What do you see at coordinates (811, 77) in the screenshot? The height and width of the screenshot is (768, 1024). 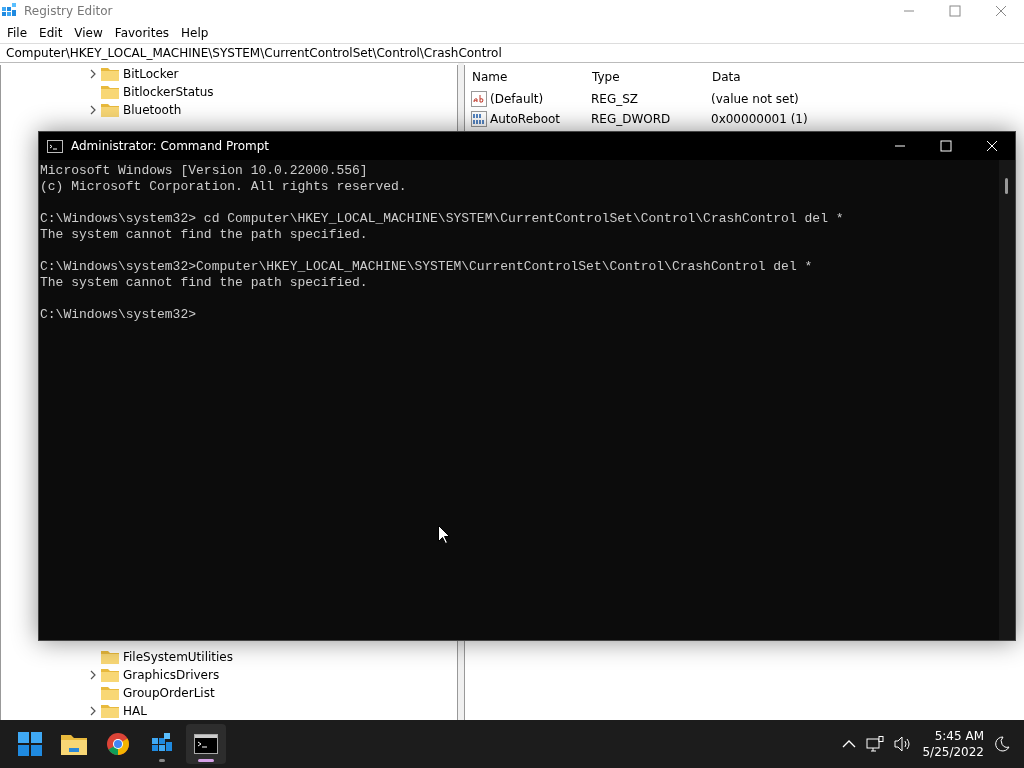 I see `column-header: Data` at bounding box center [811, 77].